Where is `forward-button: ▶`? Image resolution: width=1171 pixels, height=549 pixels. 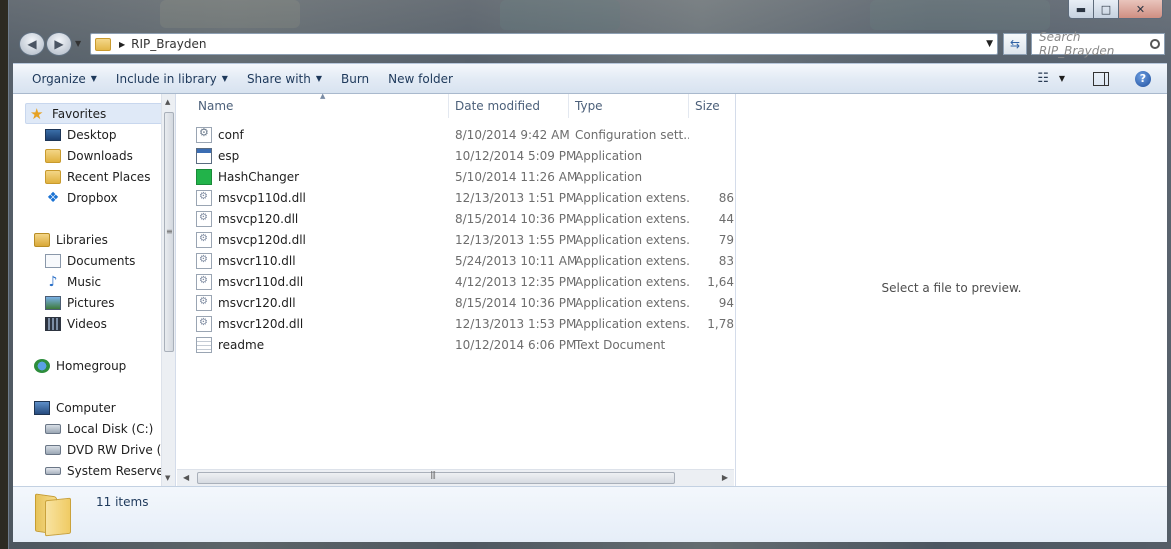
forward-button: ▶ is located at coordinates (59, 44).